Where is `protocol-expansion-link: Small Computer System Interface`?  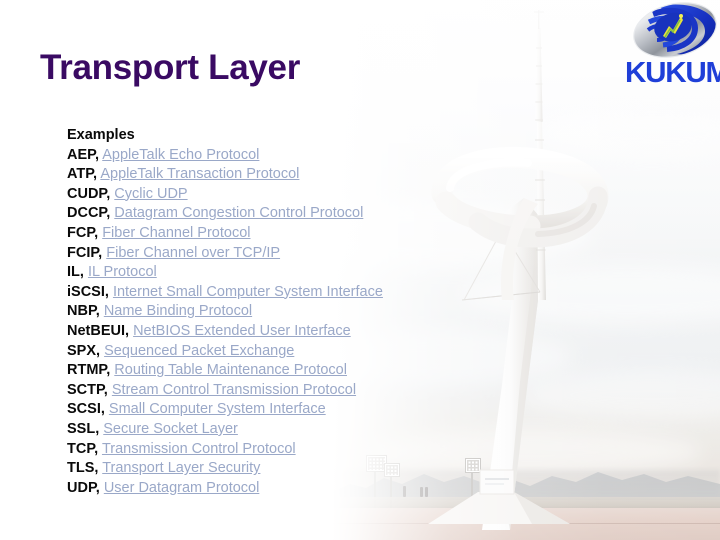
protocol-expansion-link: Small Computer System Interface is located at coordinates (217, 409).